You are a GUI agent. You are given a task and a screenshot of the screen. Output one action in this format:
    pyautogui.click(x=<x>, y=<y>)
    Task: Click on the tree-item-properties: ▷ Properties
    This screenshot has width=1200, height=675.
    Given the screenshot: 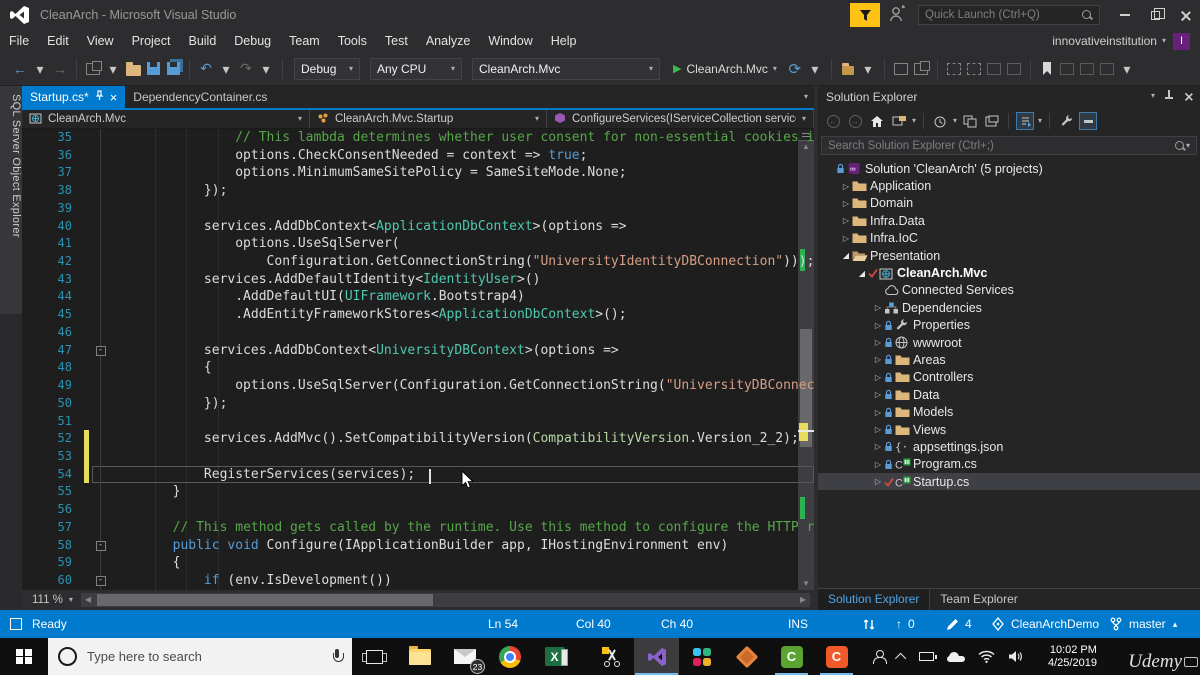 What is the action you would take?
    pyautogui.click(x=1009, y=325)
    